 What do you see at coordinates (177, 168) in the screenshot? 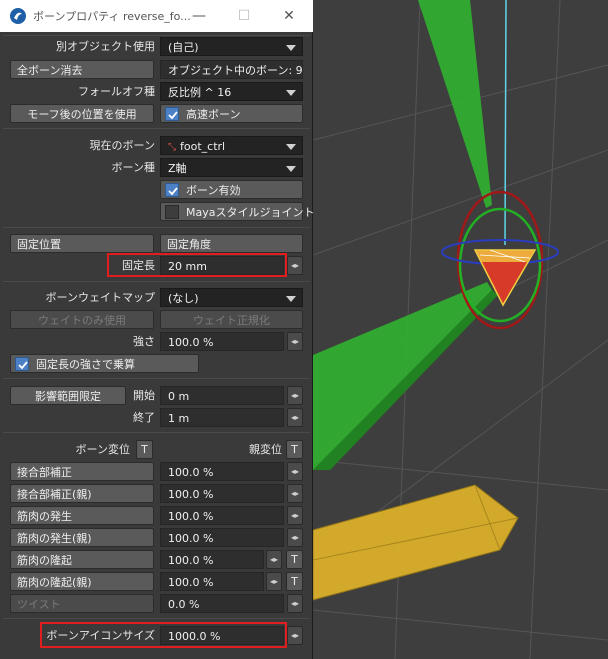
I see `bone-type-value: Z軸` at bounding box center [177, 168].